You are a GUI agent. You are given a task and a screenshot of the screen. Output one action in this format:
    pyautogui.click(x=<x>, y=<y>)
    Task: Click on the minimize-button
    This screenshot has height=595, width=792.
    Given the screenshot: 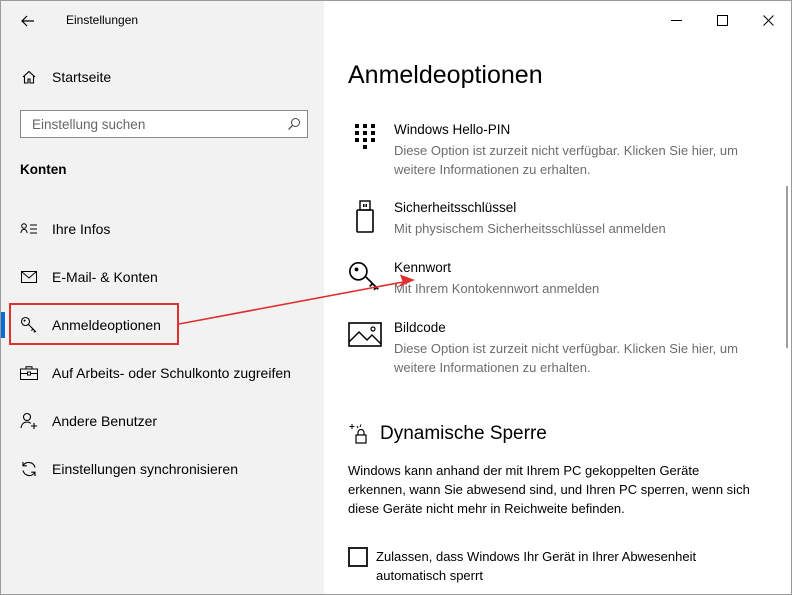 What is the action you would take?
    pyautogui.click(x=676, y=20)
    